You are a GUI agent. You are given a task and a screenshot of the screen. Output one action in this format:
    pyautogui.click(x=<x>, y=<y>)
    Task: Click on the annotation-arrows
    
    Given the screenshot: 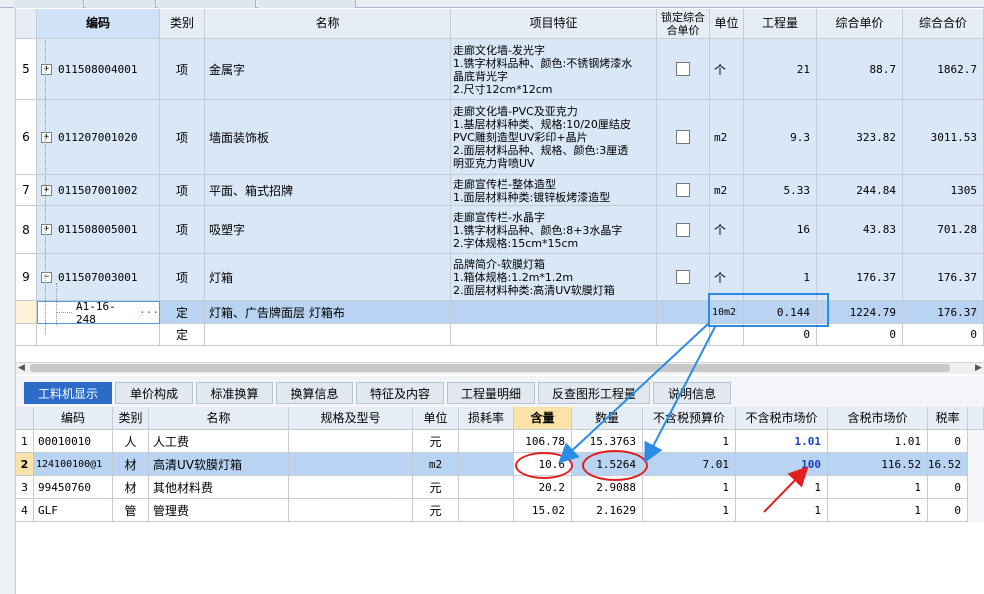 What is the action you would take?
    pyautogui.click(x=683, y=417)
    